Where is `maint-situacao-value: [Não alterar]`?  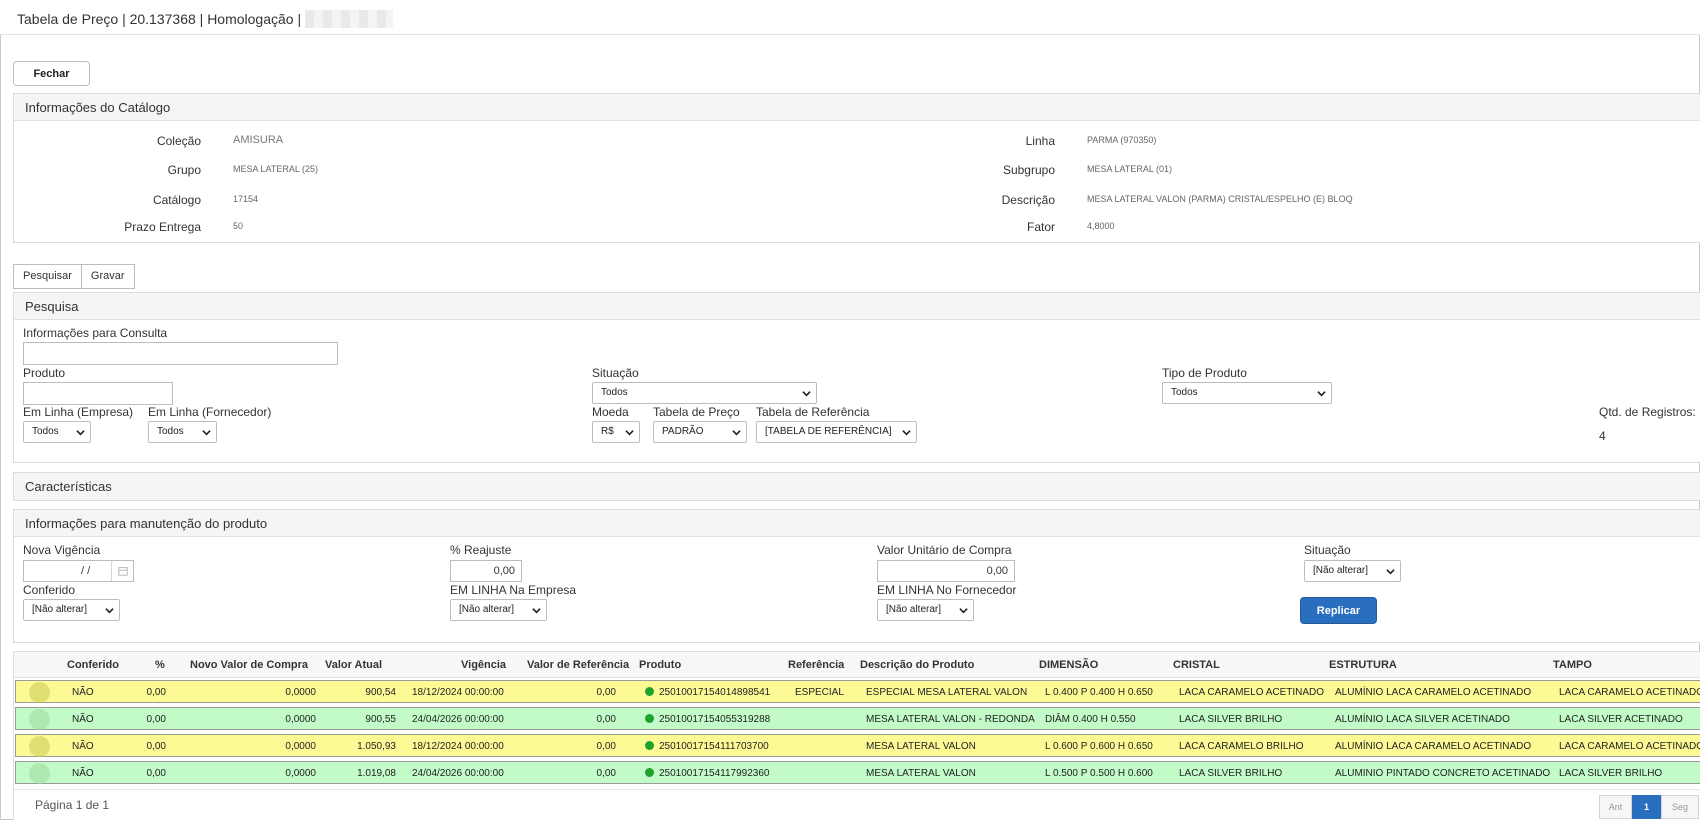 maint-situacao-value: [Não alterar] is located at coordinates (1341, 570).